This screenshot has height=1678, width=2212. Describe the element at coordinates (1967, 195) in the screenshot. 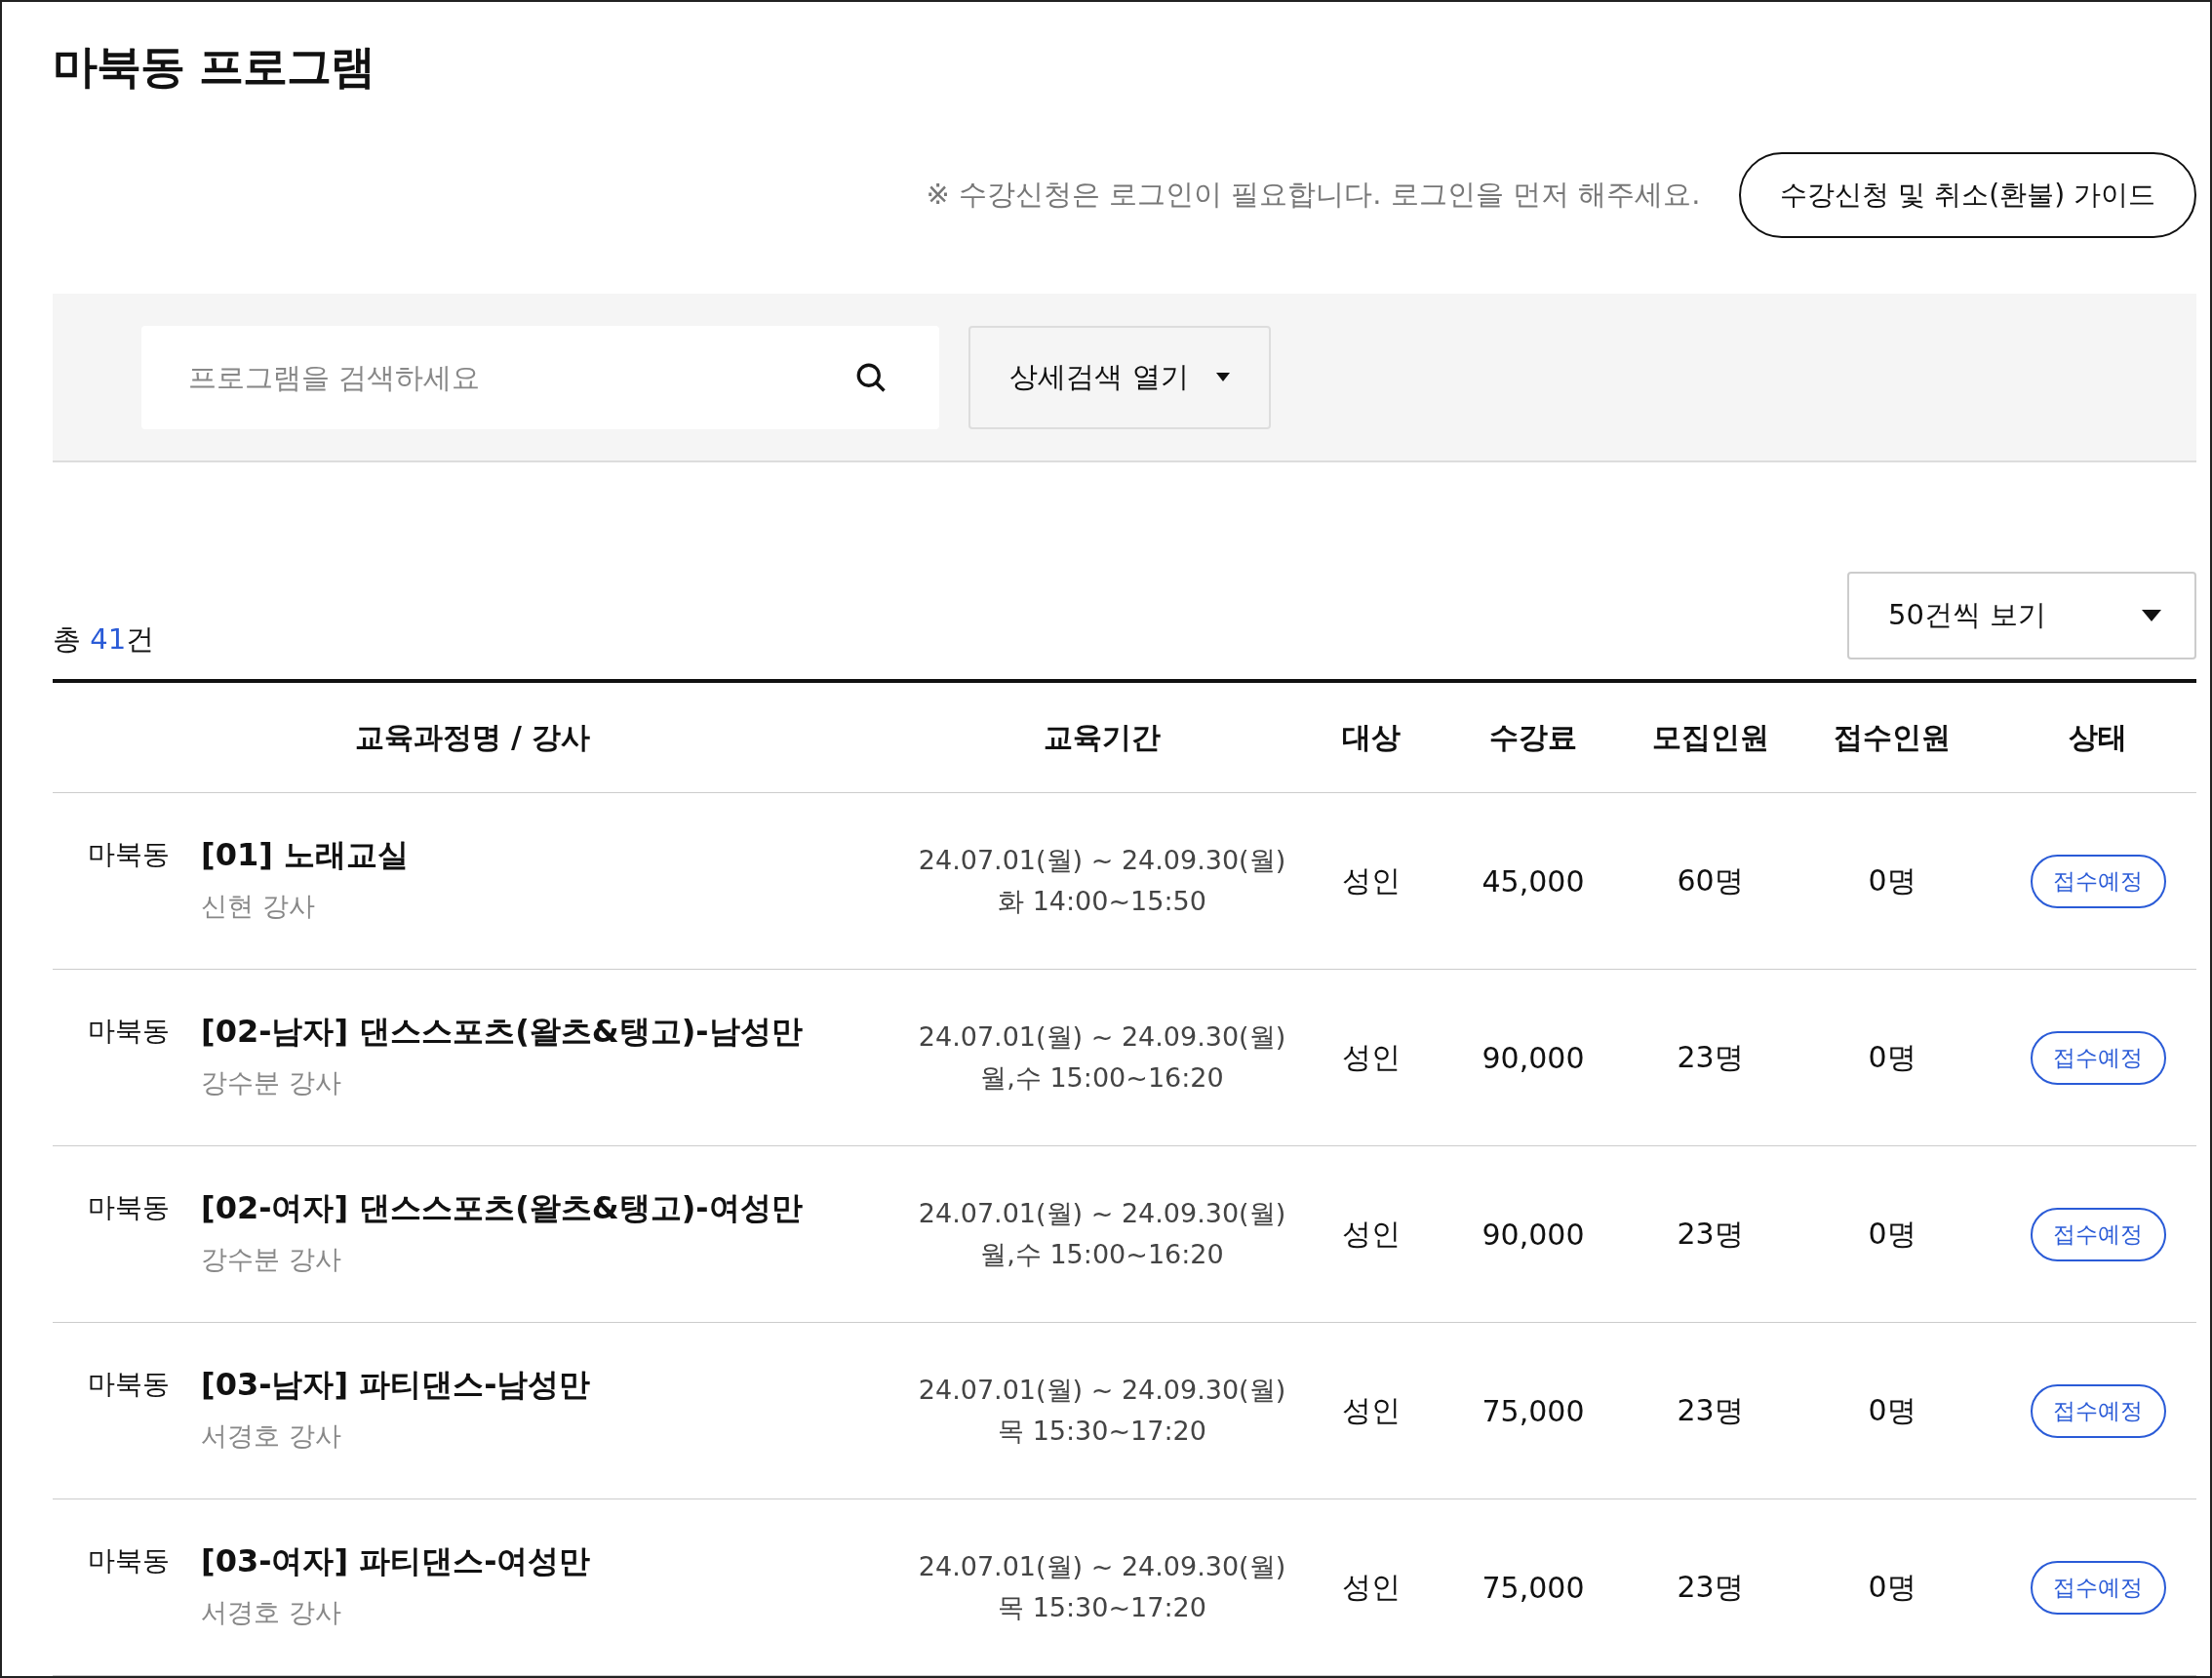

I see `guide-button: 수강신청 및 취소(환불) 가이드` at that location.